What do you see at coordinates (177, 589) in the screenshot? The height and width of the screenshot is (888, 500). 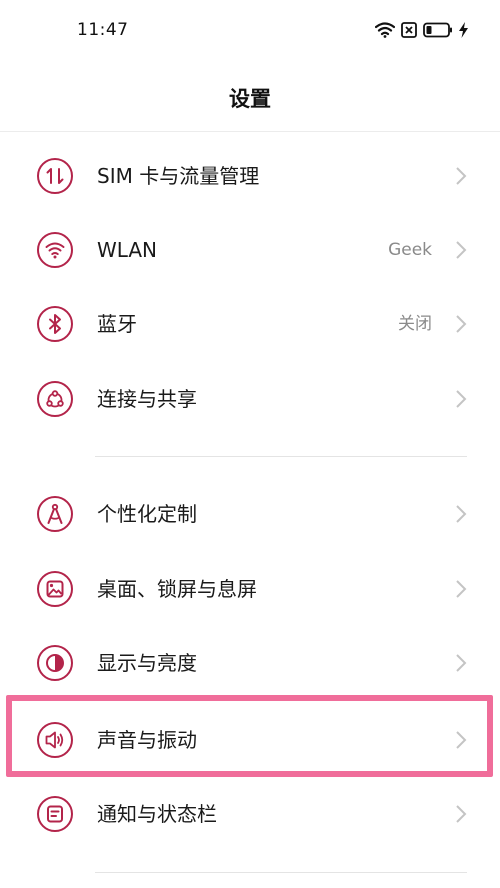 I see `menu-item-label: 桌面、锁屏与息屏` at bounding box center [177, 589].